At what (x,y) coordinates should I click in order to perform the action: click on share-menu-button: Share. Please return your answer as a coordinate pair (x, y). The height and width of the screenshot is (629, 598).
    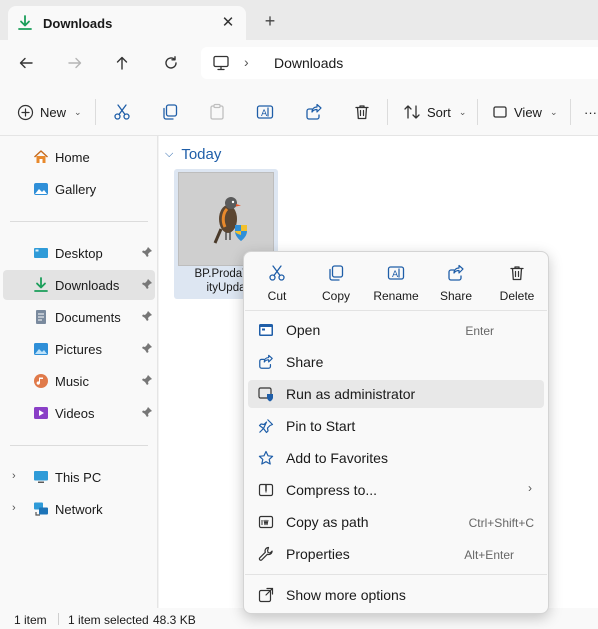
    Looking at the image, I should click on (456, 284).